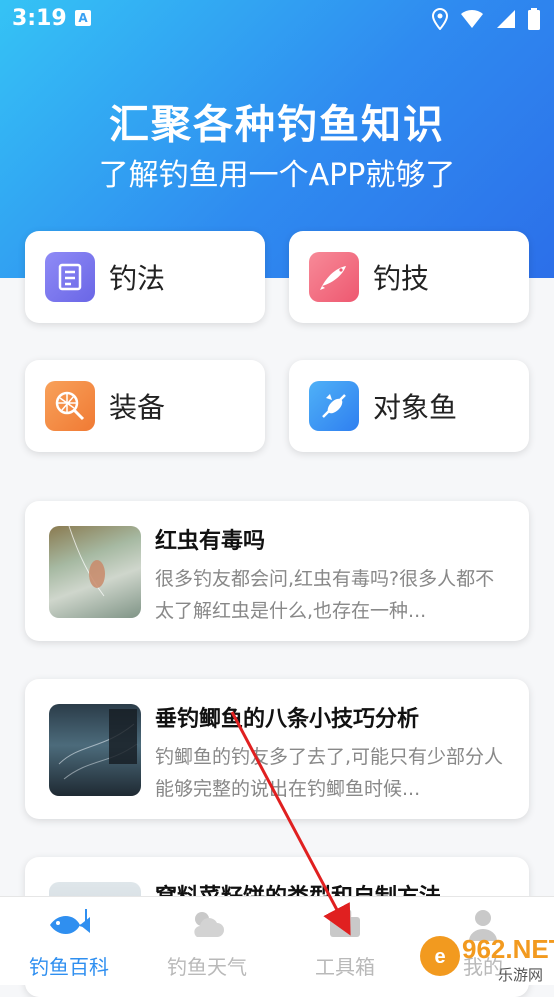 This screenshot has height=997, width=554. What do you see at coordinates (70, 277) in the screenshot?
I see `fishing-method-icon` at bounding box center [70, 277].